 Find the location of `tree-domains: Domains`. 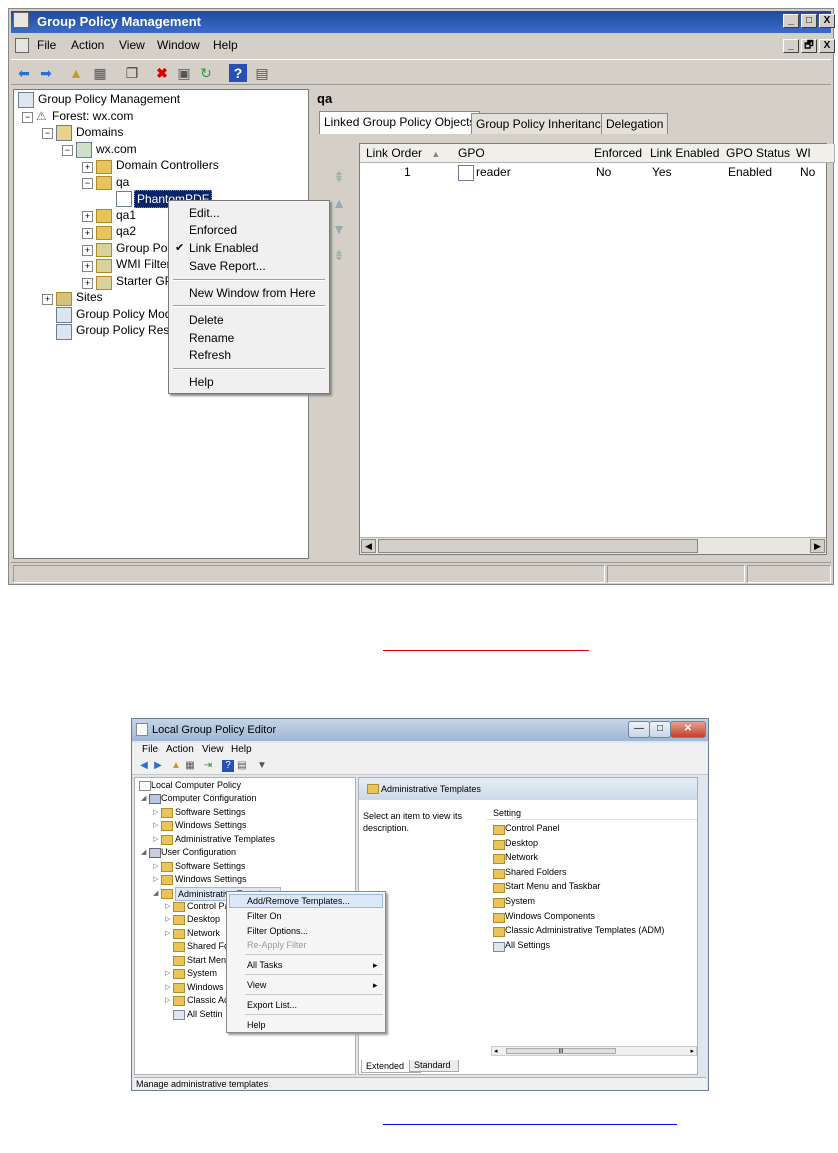

tree-domains: Domains is located at coordinates (99, 132).